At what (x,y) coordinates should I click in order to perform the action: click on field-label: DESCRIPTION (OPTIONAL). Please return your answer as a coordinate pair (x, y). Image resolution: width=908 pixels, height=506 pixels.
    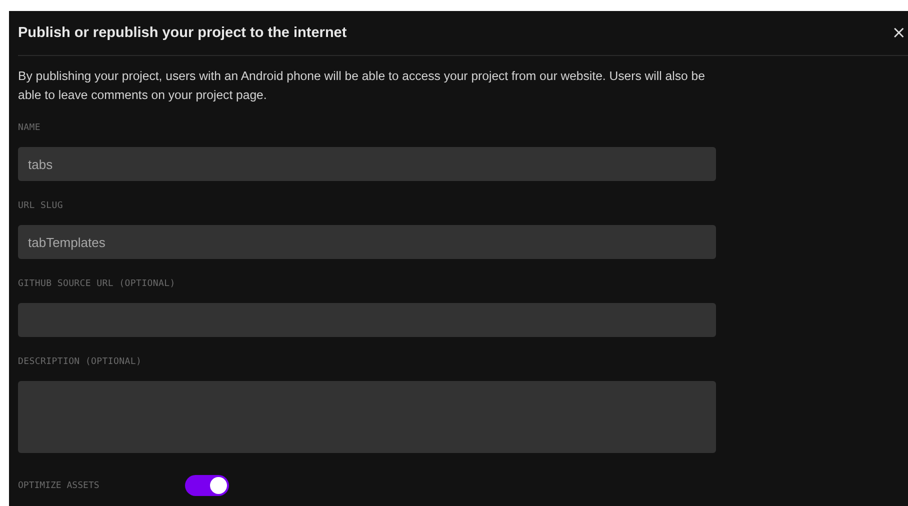
    Looking at the image, I should click on (80, 363).